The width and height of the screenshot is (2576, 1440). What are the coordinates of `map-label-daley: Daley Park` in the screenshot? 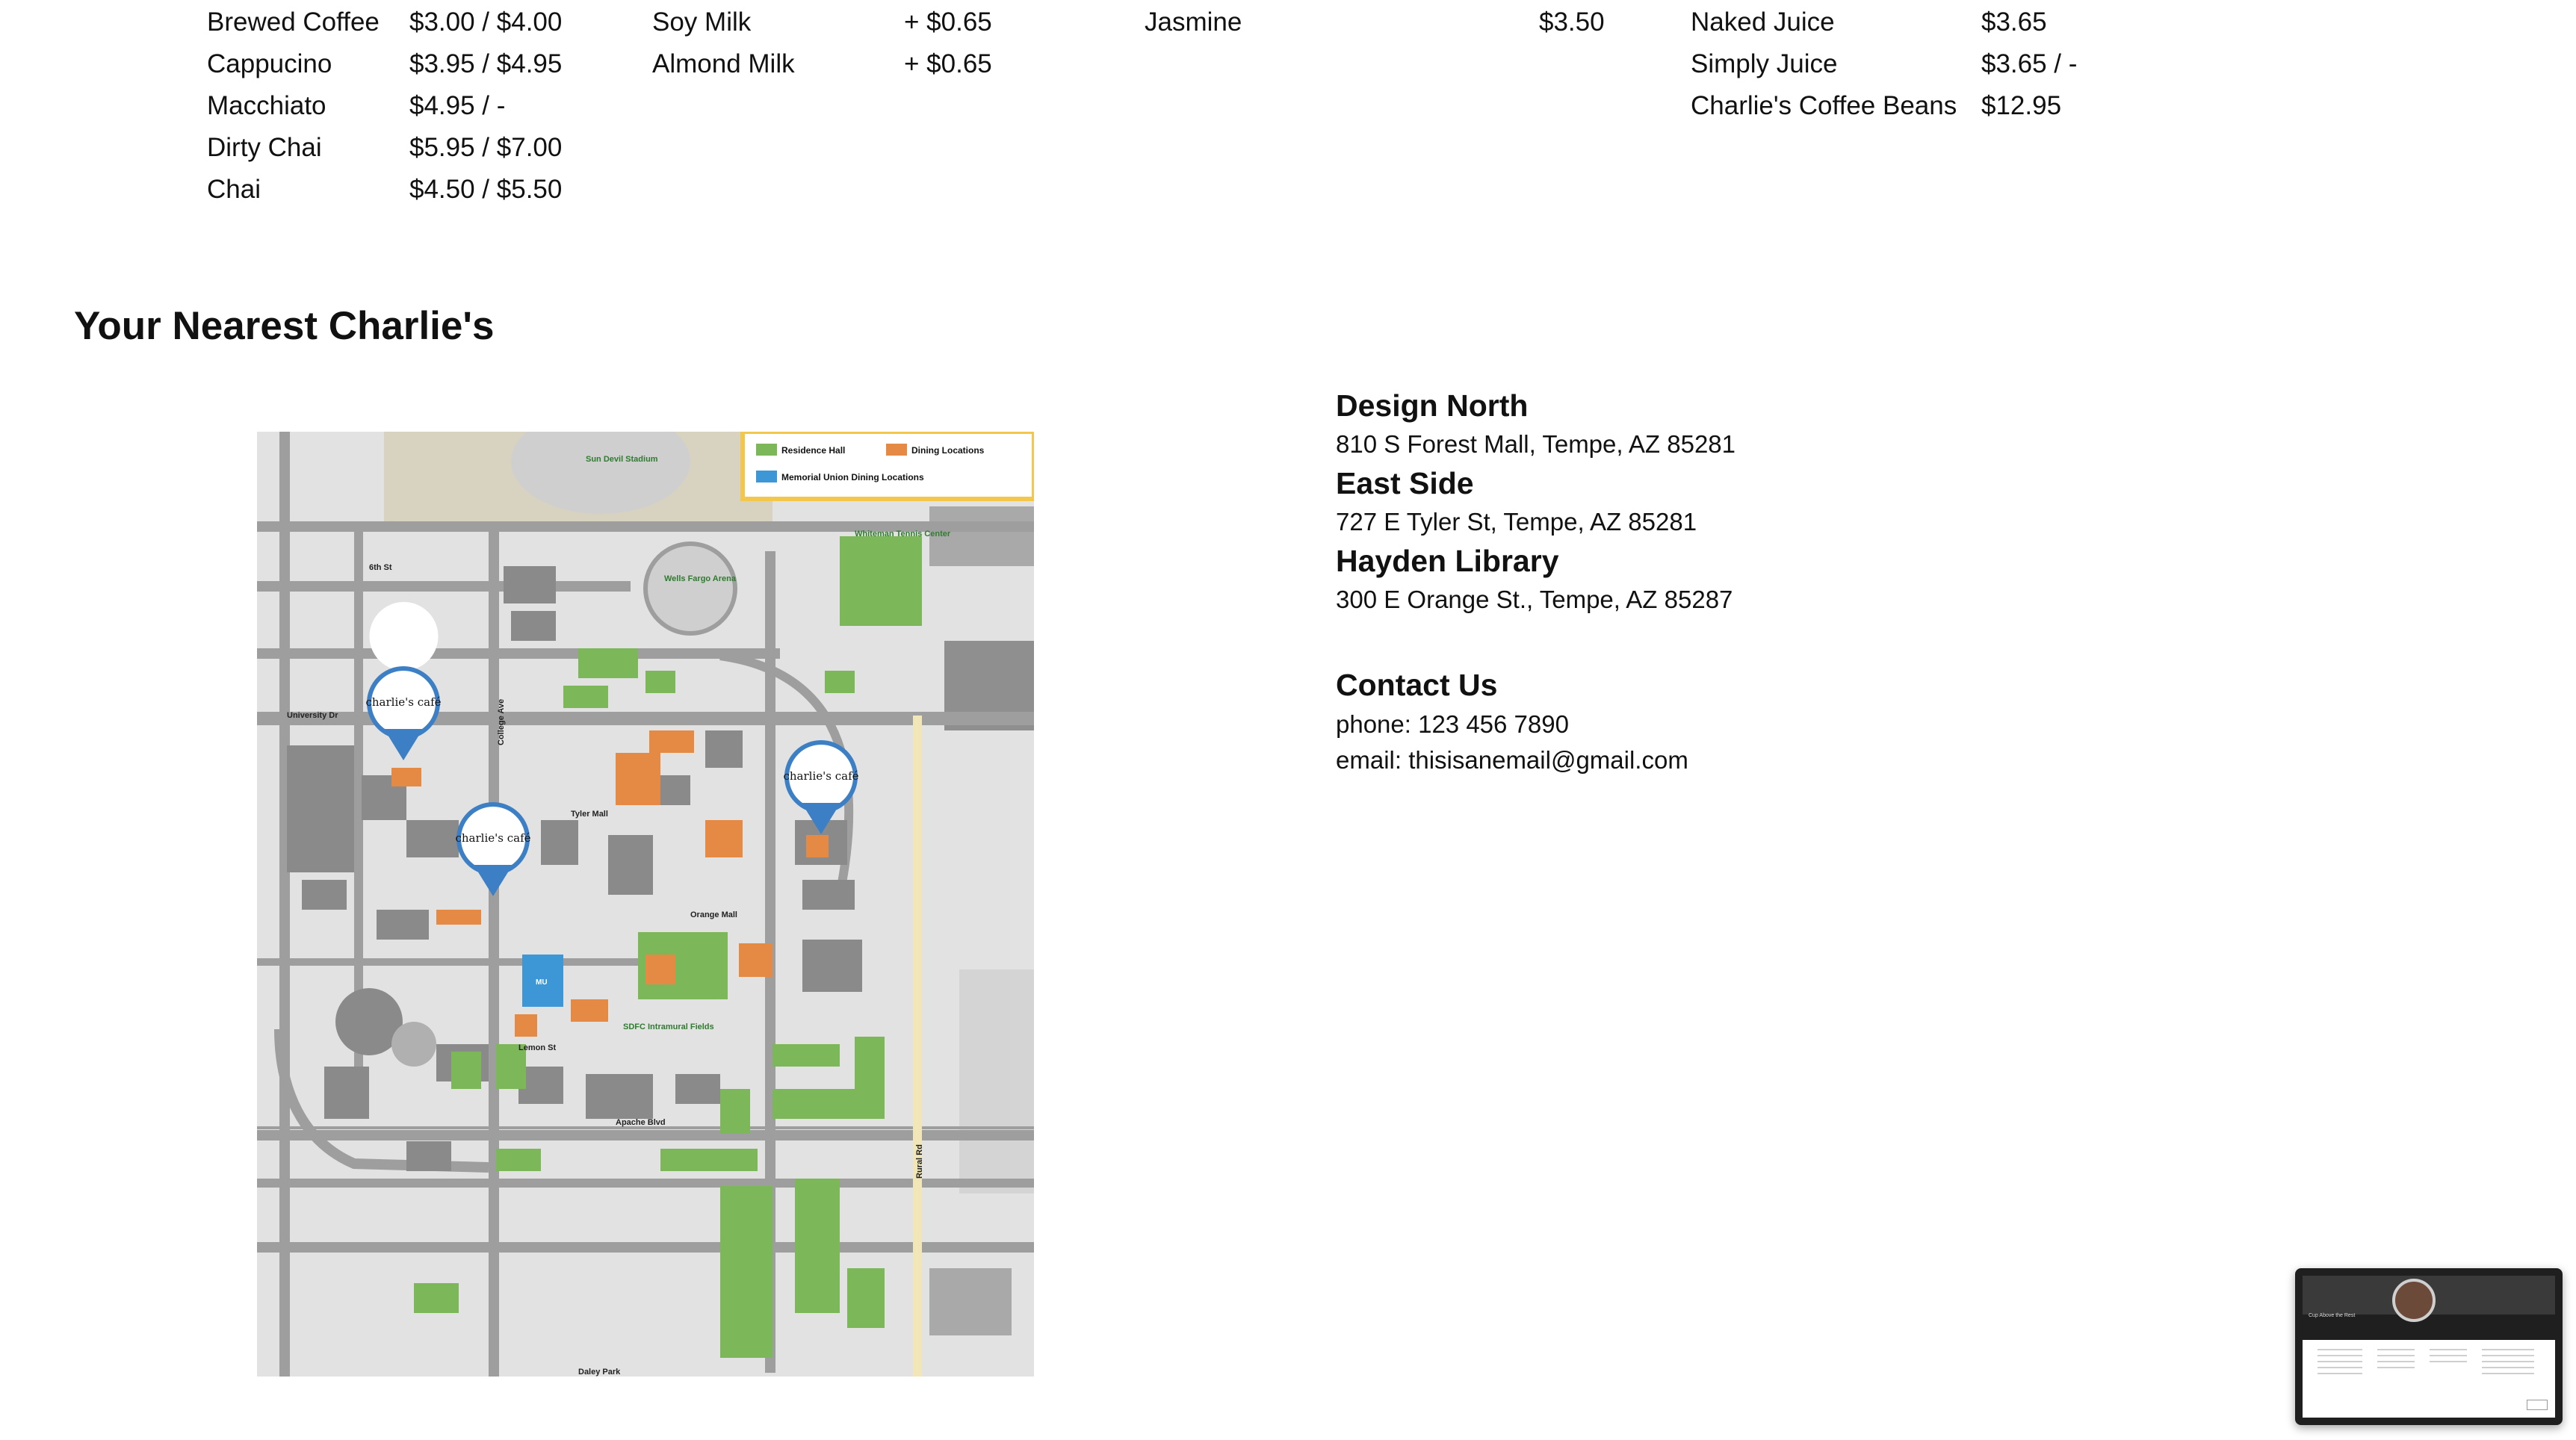 It's located at (599, 1372).